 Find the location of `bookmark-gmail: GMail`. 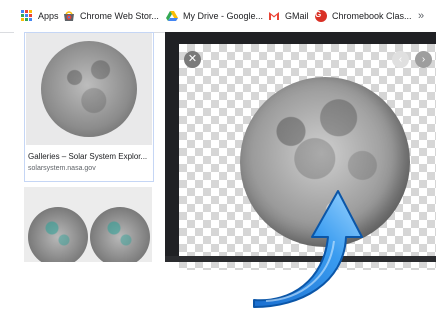

bookmark-gmail: GMail is located at coordinates (288, 16).